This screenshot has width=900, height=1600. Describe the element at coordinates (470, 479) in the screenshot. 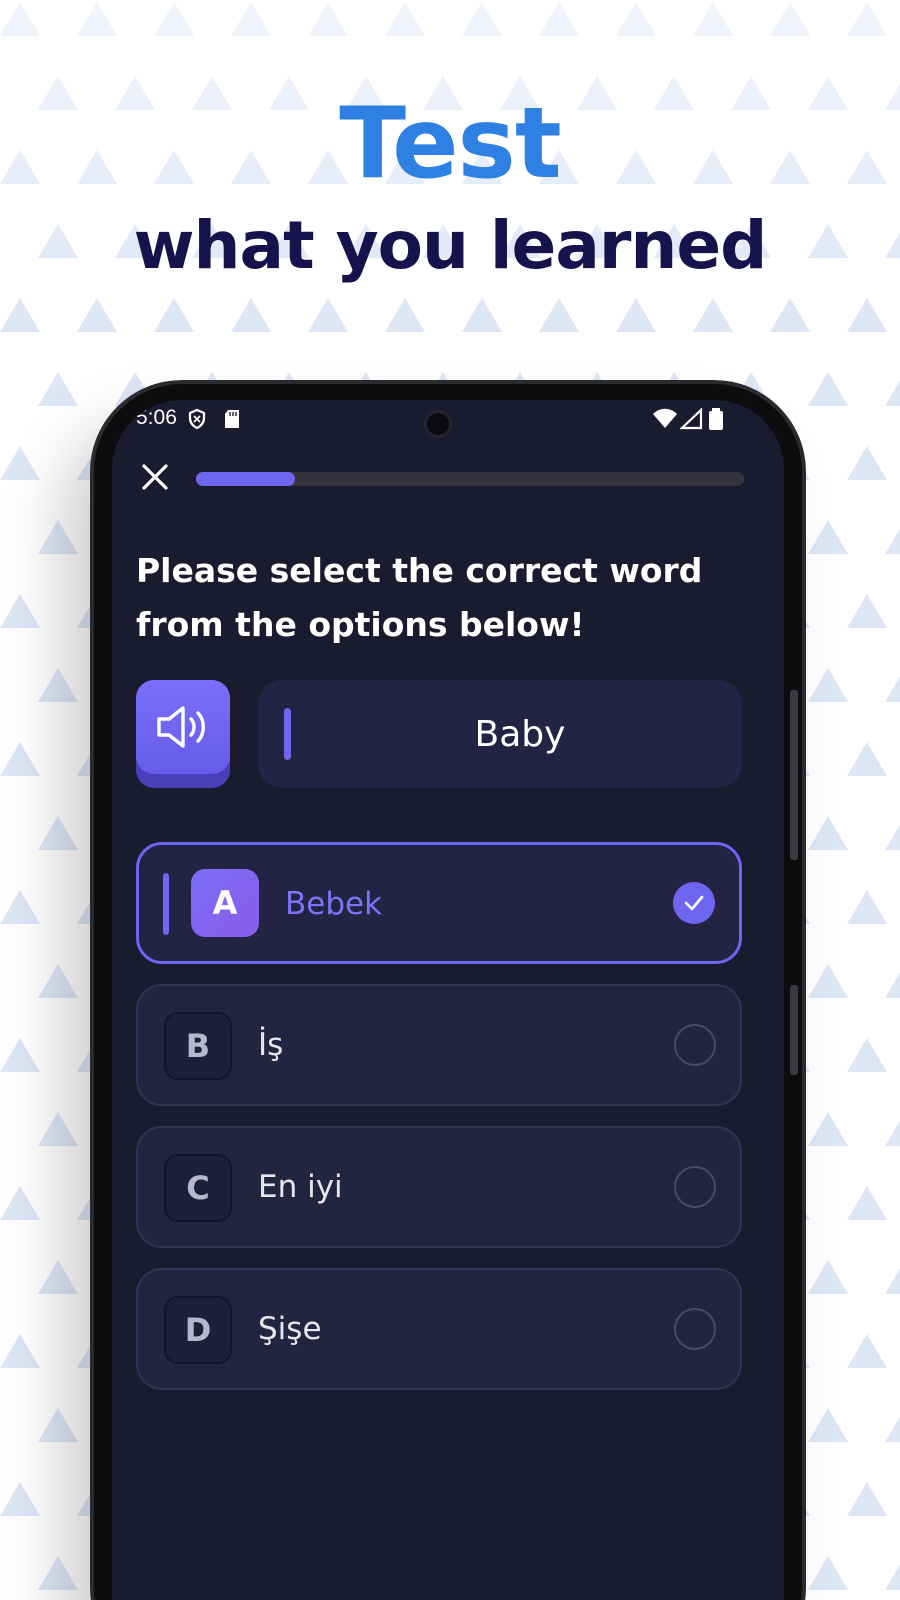

I see `progress-bar` at that location.